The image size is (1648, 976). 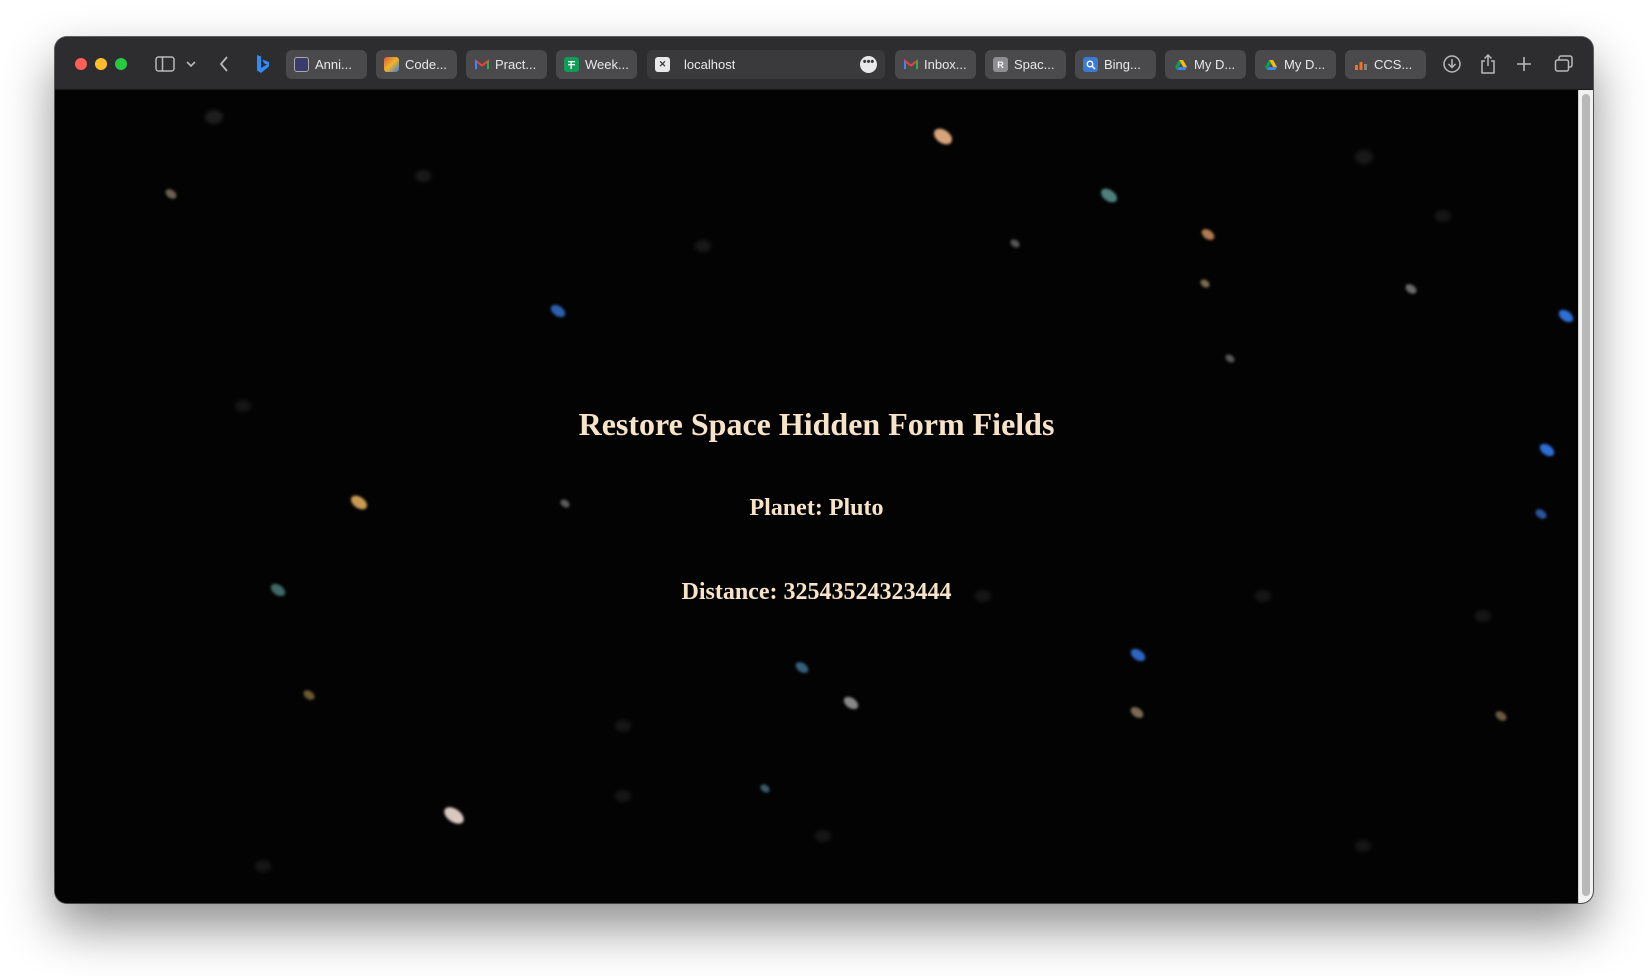 I want to click on back-arrow-icon, so click(x=224, y=64).